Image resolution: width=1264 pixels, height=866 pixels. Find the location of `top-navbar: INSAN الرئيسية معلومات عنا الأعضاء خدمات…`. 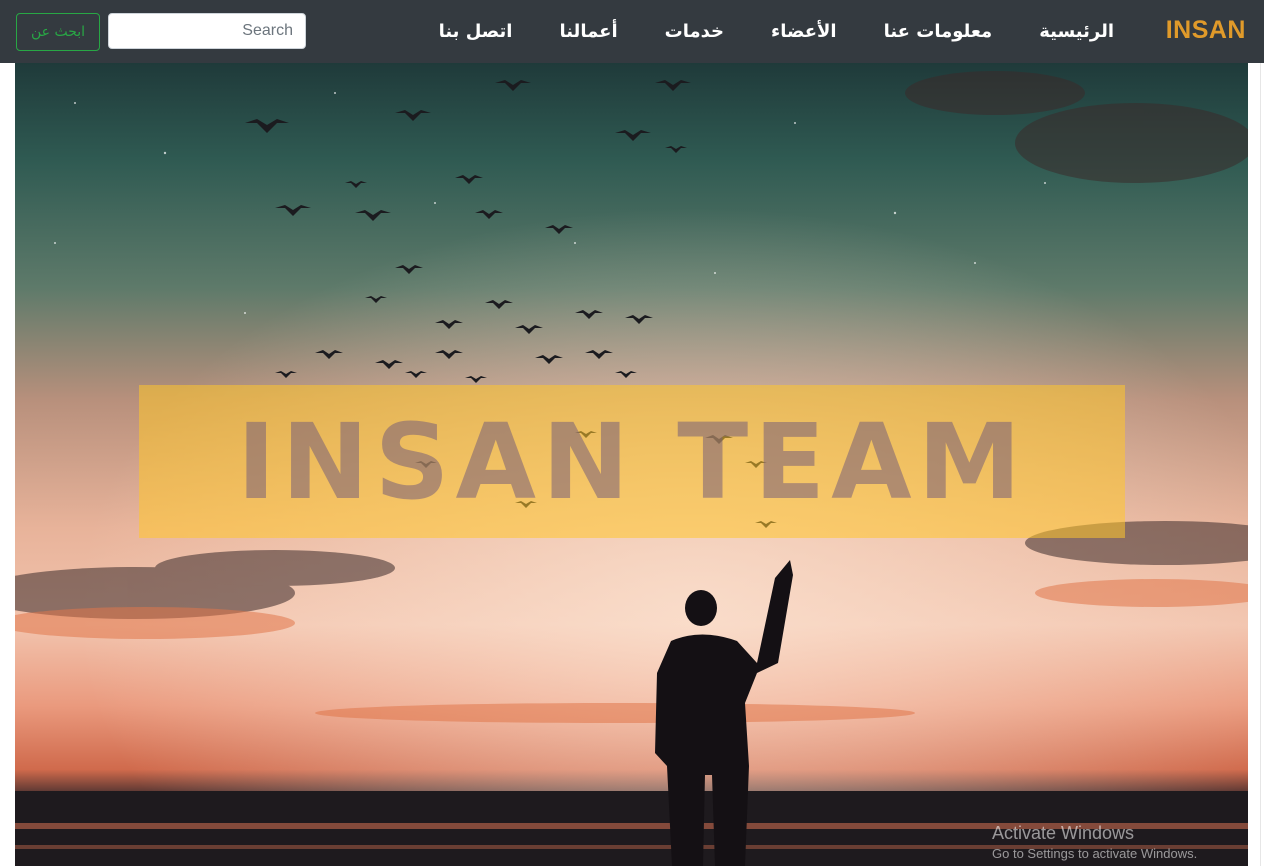

top-navbar: INSAN الرئيسية معلومات عنا الأعضاء خدمات… is located at coordinates (632, 31).